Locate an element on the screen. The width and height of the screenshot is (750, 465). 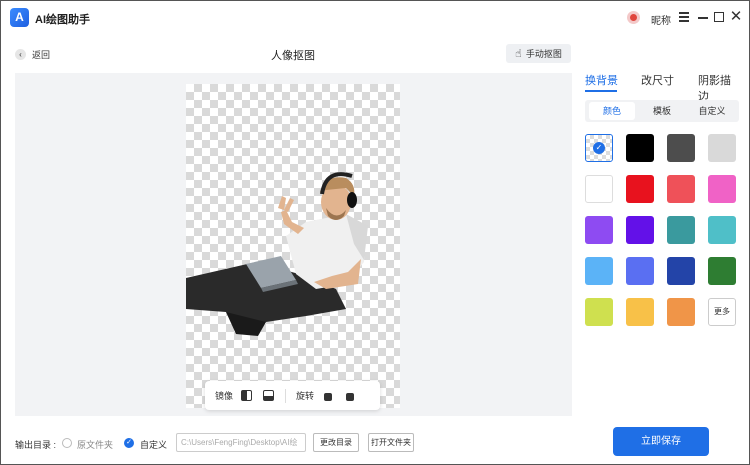
flip-vertical-icon is located at coordinates (269, 395).